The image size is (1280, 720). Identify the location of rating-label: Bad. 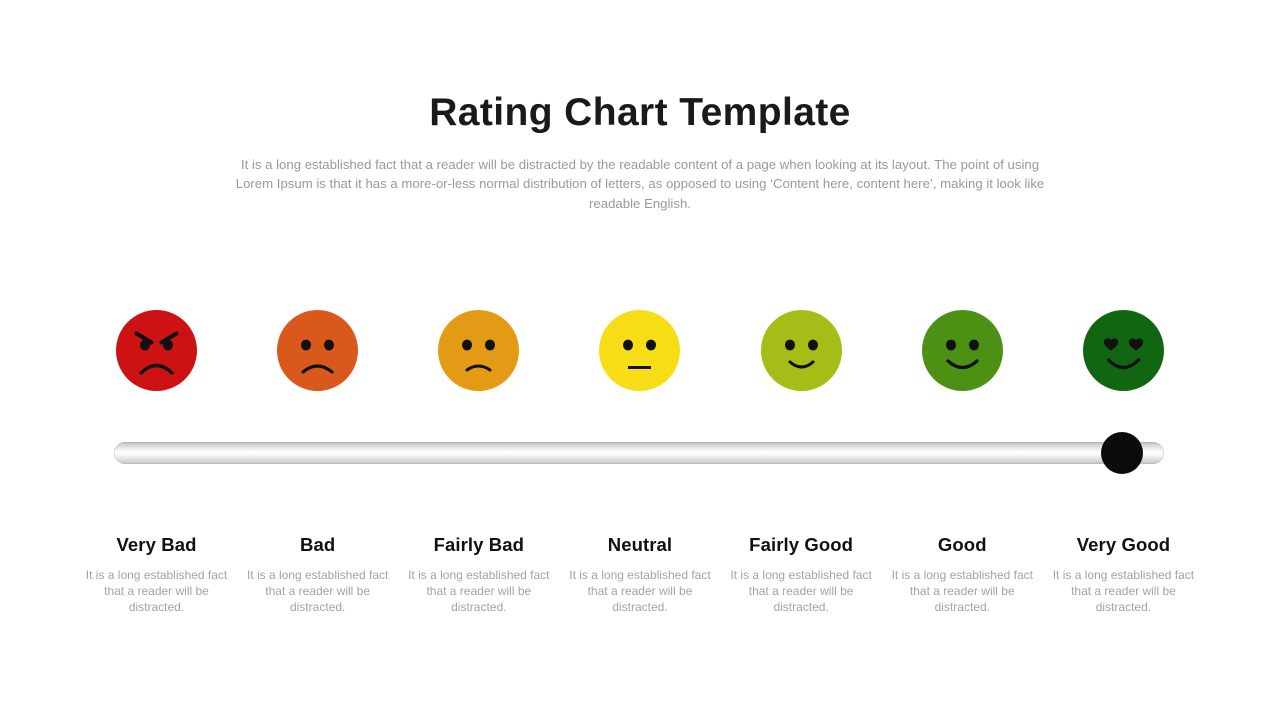
(318, 544).